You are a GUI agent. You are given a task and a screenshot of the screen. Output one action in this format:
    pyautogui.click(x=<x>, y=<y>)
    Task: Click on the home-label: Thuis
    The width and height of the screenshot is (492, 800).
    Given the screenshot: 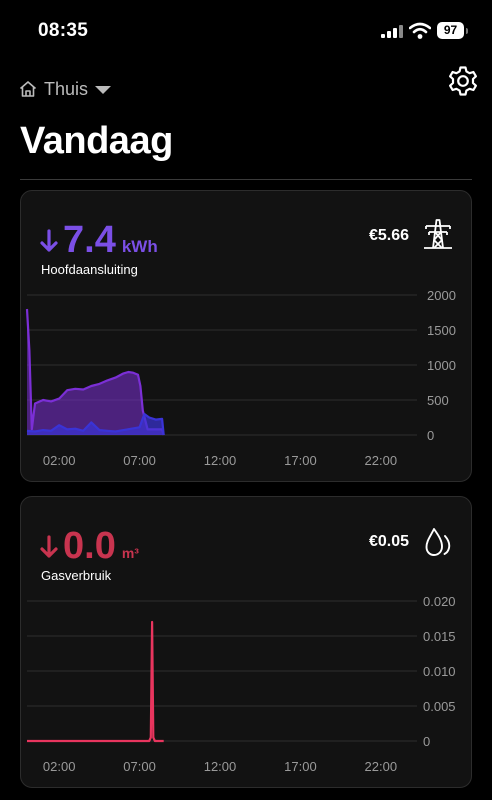 What is the action you would take?
    pyautogui.click(x=66, y=88)
    